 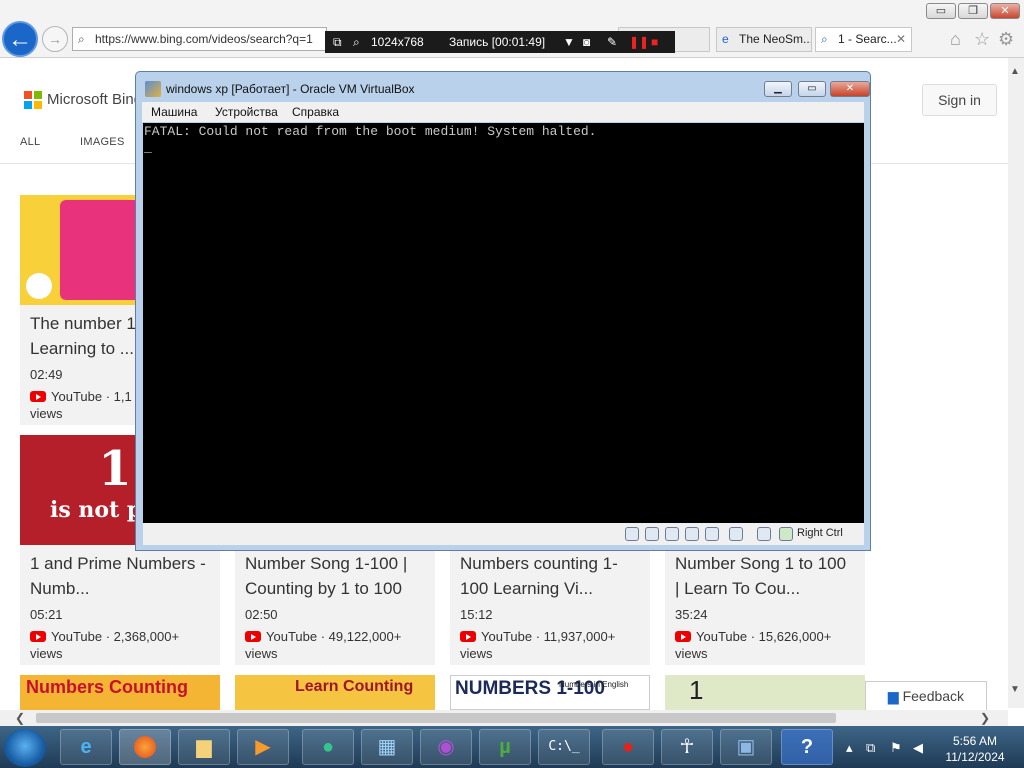 What do you see at coordinates (746, 747) in the screenshot?
I see `virtualbox-taskbar-icon: ▣` at bounding box center [746, 747].